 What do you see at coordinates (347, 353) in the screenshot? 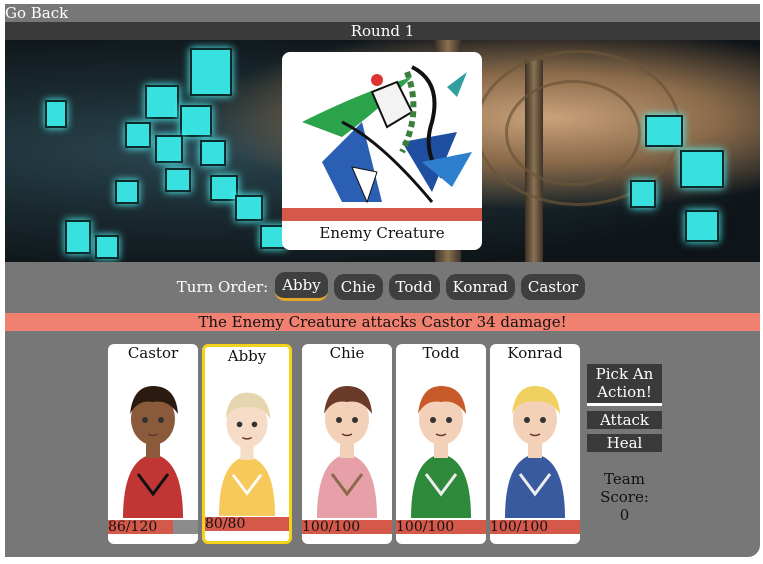
I see `party-member-name: Chie` at bounding box center [347, 353].